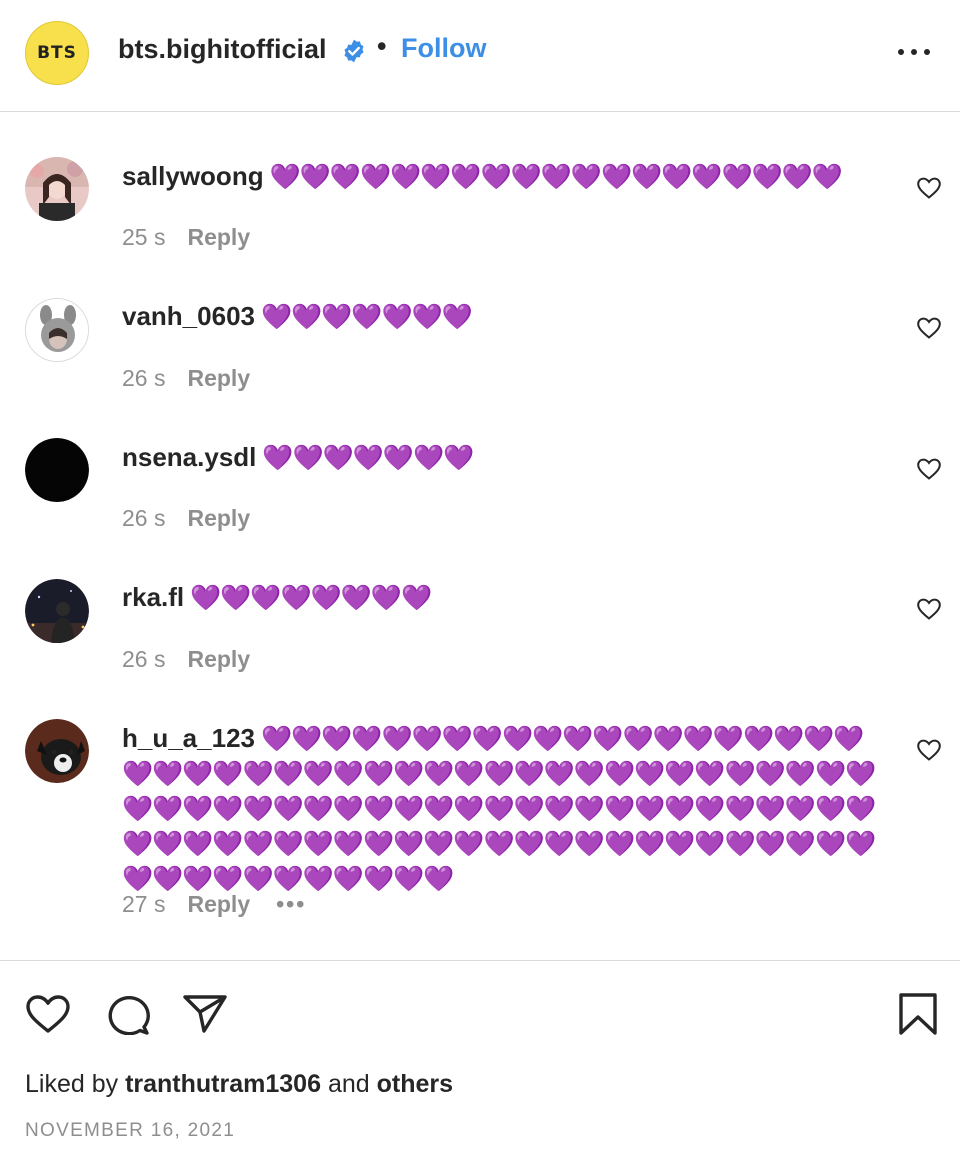 This screenshot has width=960, height=1167. I want to click on comment-meta: 27 s Reply •••, so click(214, 904).